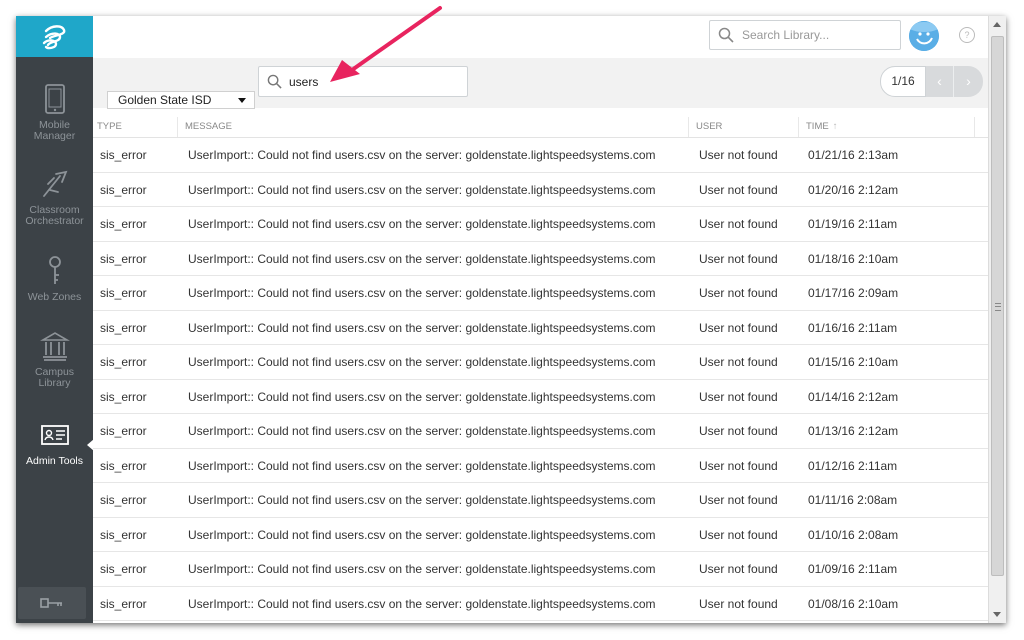  I want to click on table-header: TYPE MESSAGE USER TIME ↑, so click(540, 127).